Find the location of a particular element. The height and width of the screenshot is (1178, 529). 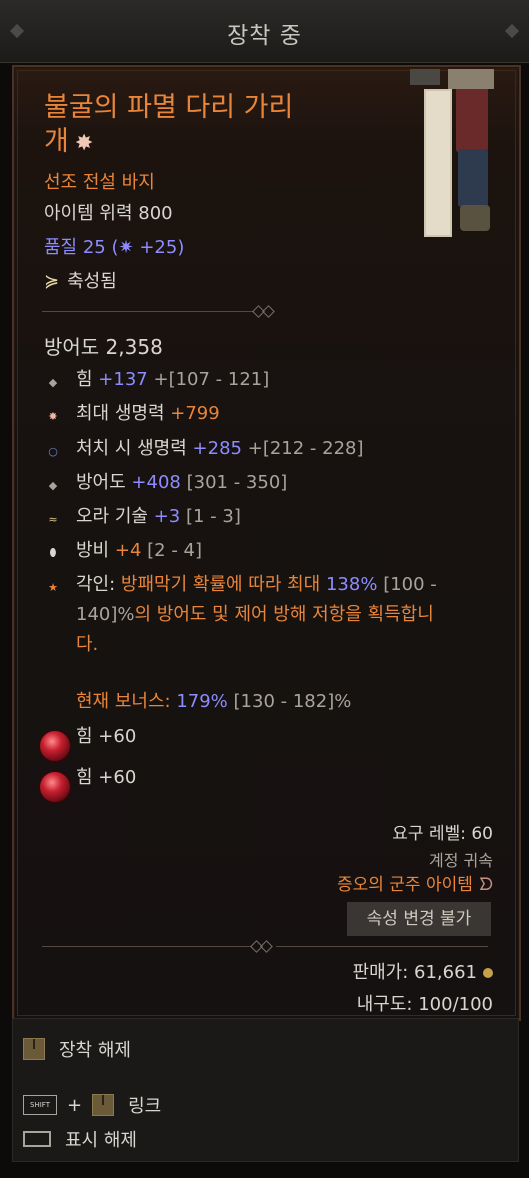

account-bound: 계정 귀속 is located at coordinates (461, 860).